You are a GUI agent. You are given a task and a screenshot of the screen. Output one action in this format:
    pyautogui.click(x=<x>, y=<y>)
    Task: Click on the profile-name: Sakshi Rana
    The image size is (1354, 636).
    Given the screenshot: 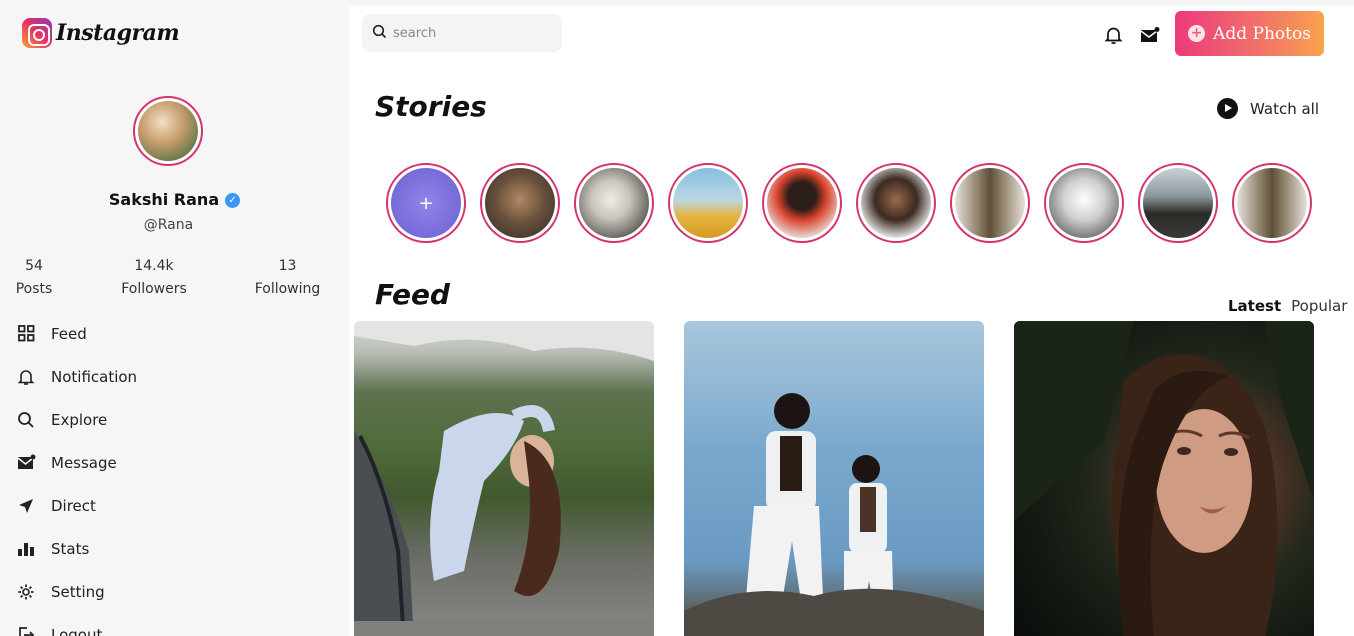 What is the action you would take?
    pyautogui.click(x=164, y=199)
    